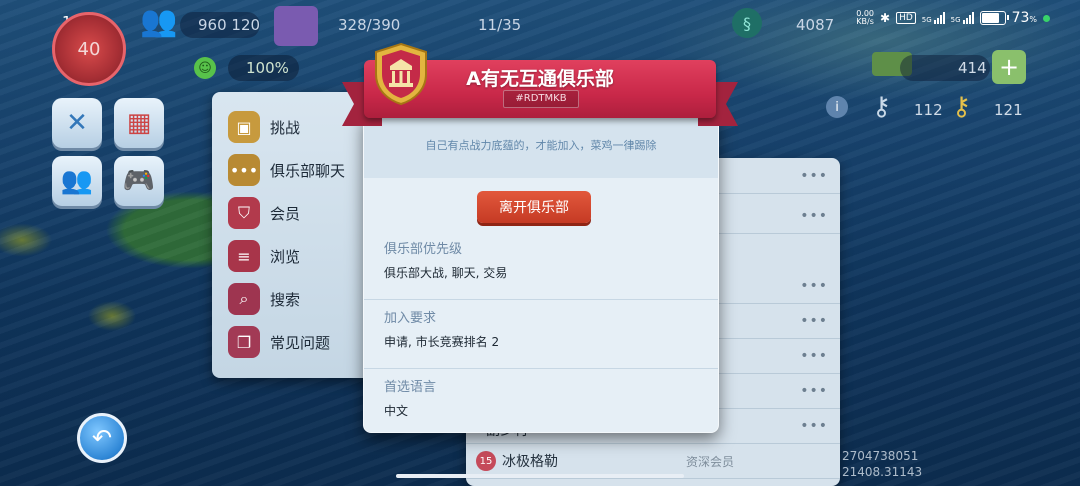 This screenshot has height=486, width=1080. Describe the element at coordinates (285, 256) in the screenshot. I see `menu-label: 浏览` at that location.